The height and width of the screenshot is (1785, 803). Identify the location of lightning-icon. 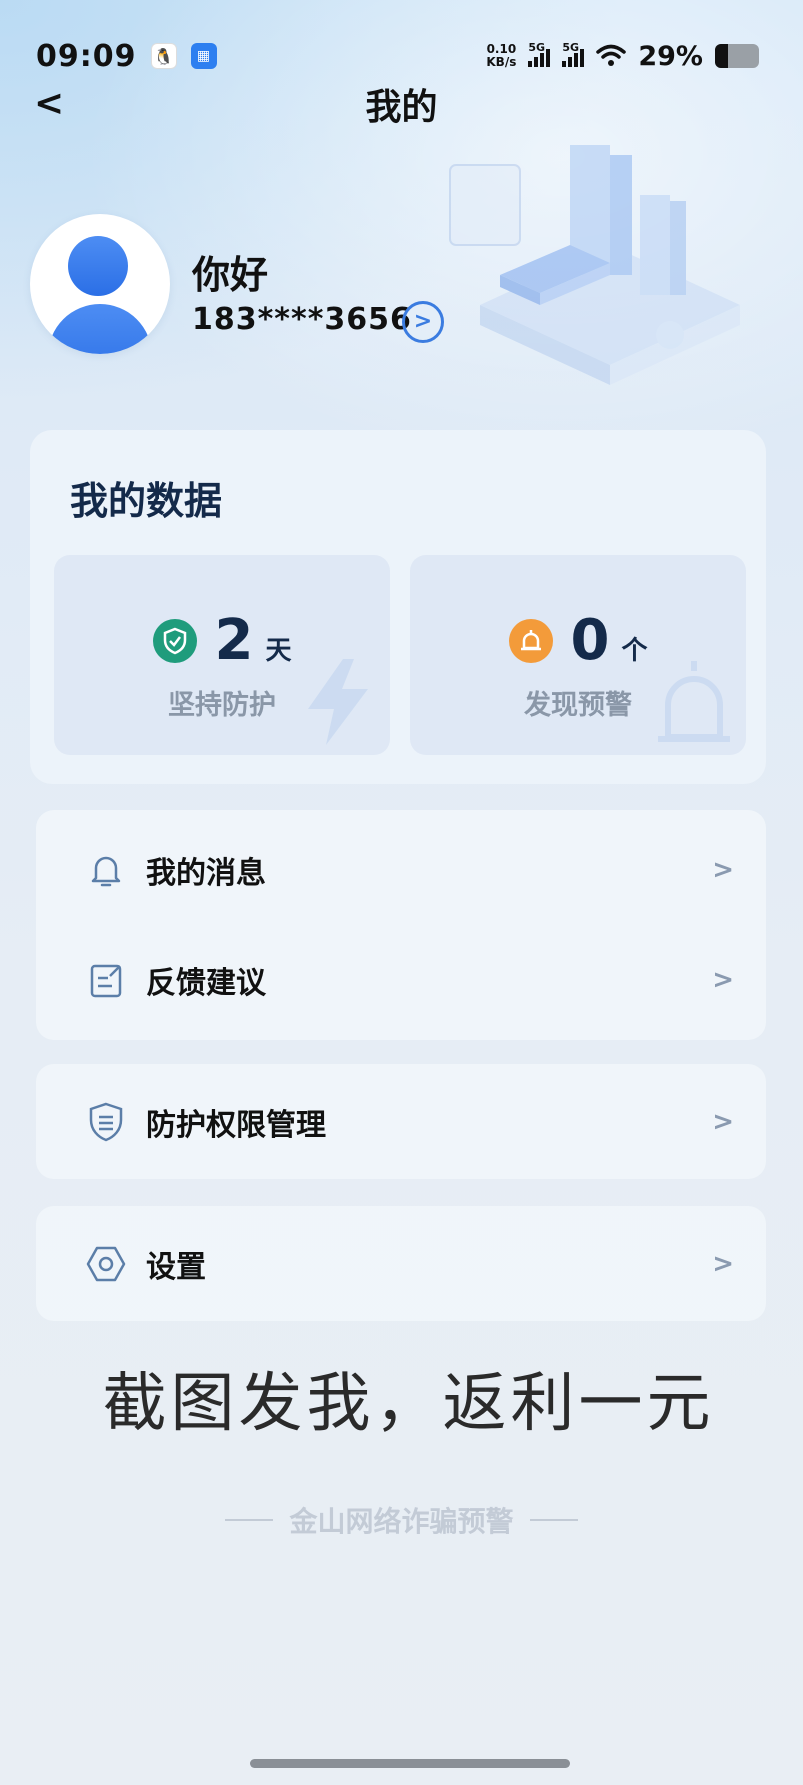
(338, 702).